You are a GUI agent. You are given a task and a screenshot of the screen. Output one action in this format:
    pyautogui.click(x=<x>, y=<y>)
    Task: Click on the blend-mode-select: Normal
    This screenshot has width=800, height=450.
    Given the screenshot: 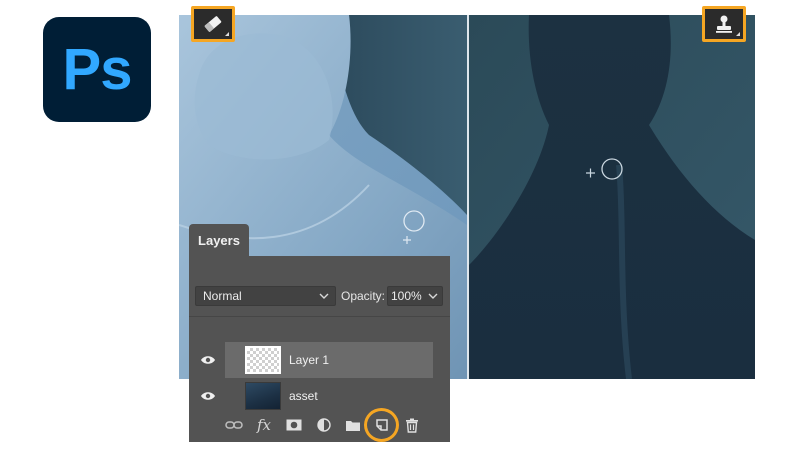 What is the action you would take?
    pyautogui.click(x=265, y=296)
    